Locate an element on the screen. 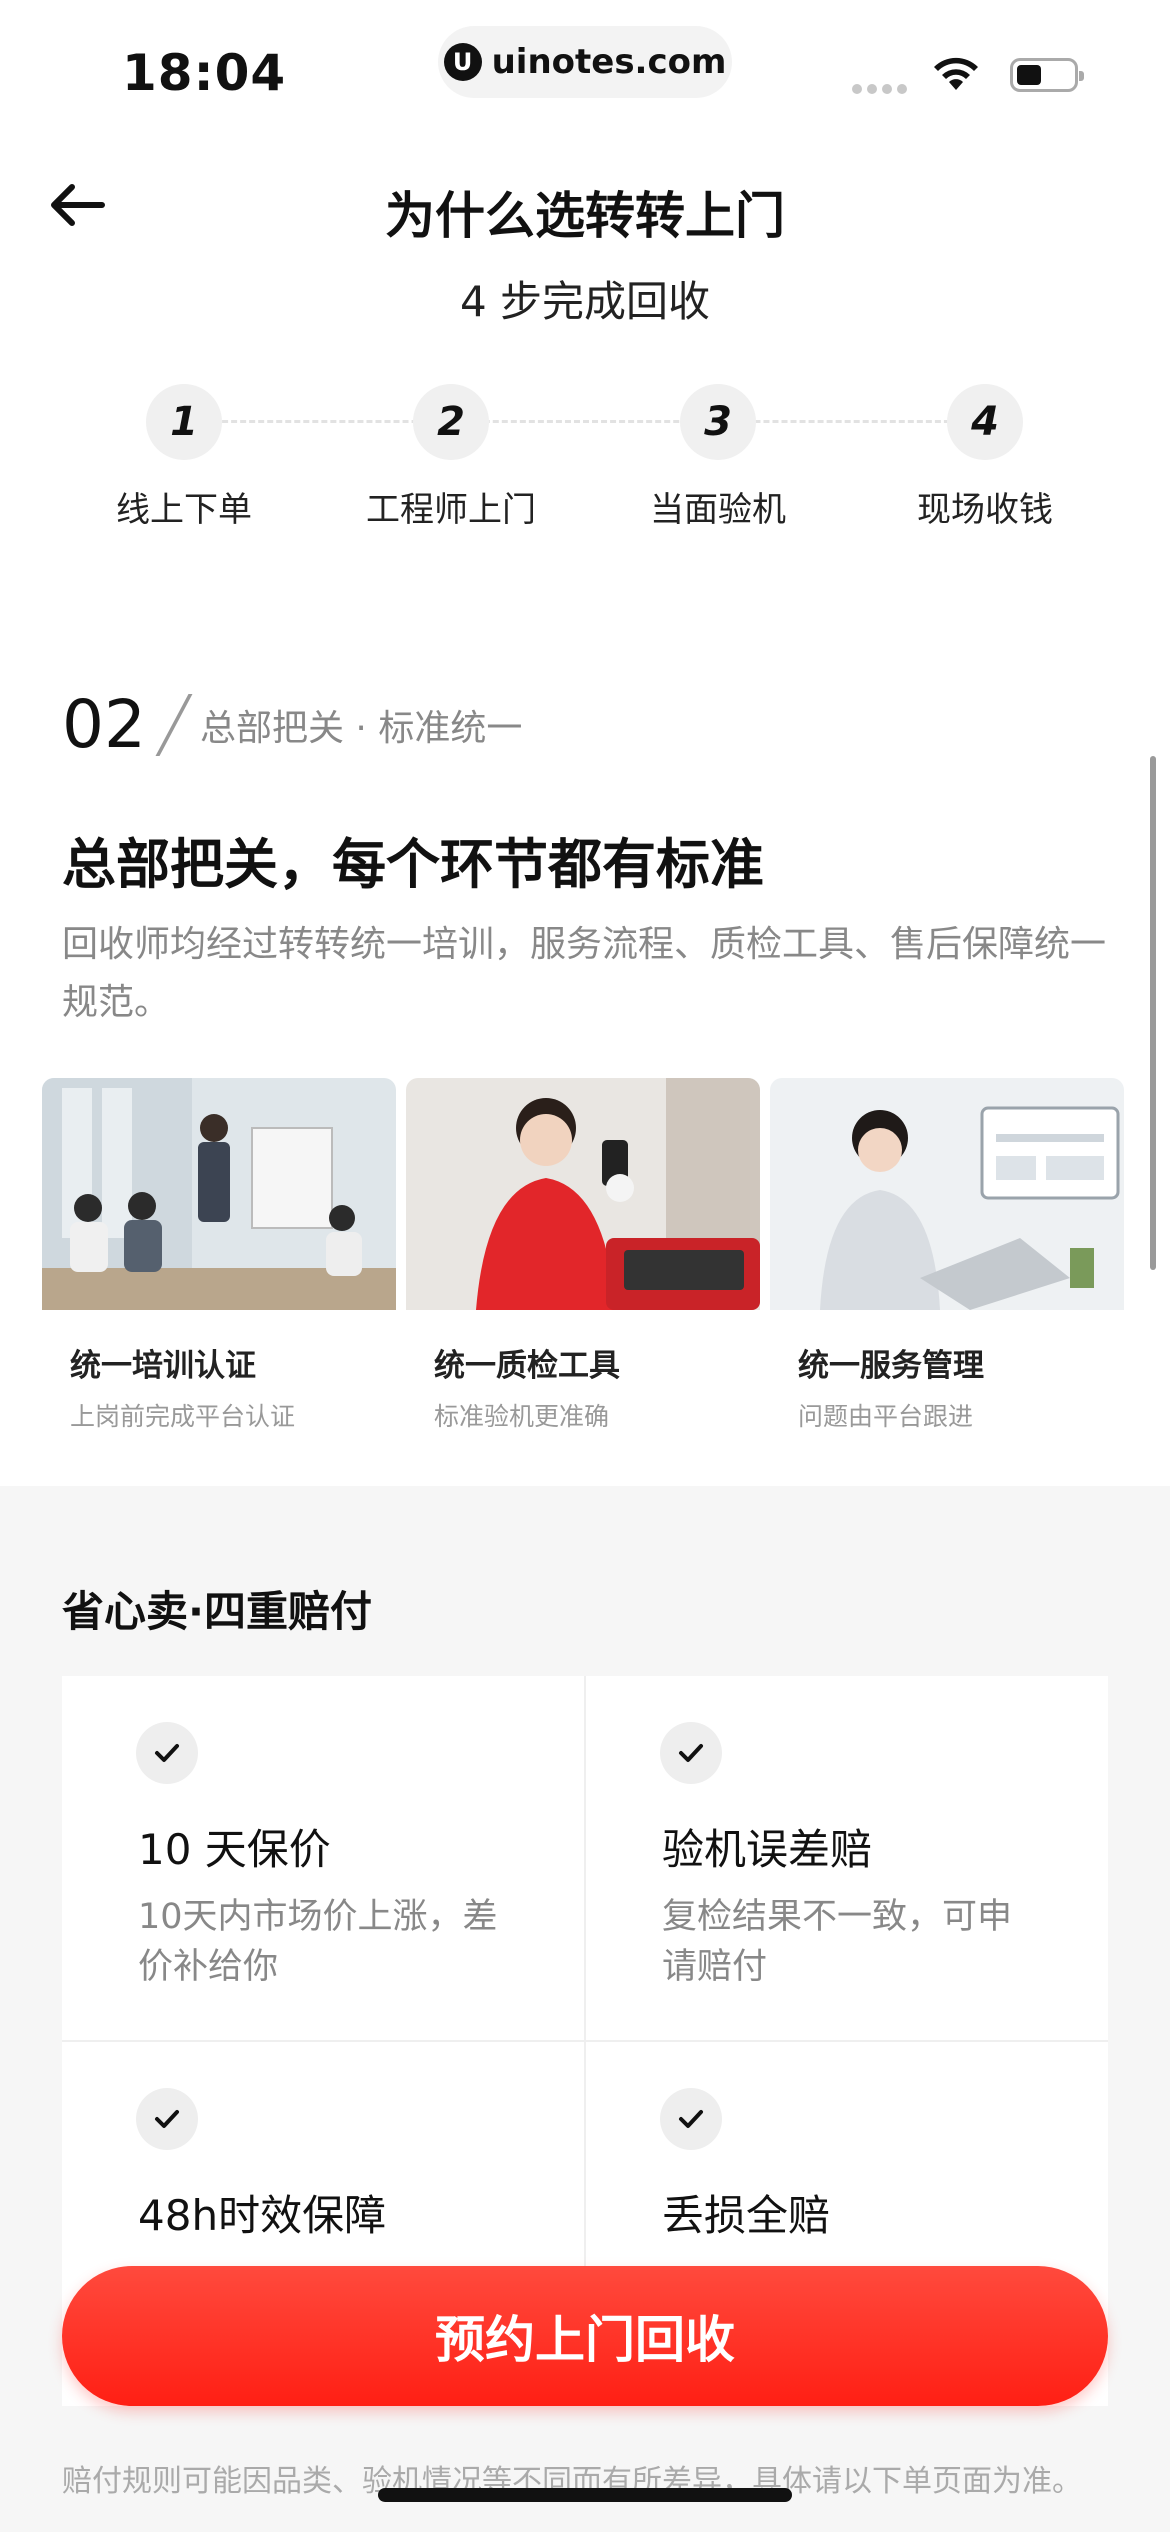  book-pickup-button: 预约上门回收 is located at coordinates (585, 2336).